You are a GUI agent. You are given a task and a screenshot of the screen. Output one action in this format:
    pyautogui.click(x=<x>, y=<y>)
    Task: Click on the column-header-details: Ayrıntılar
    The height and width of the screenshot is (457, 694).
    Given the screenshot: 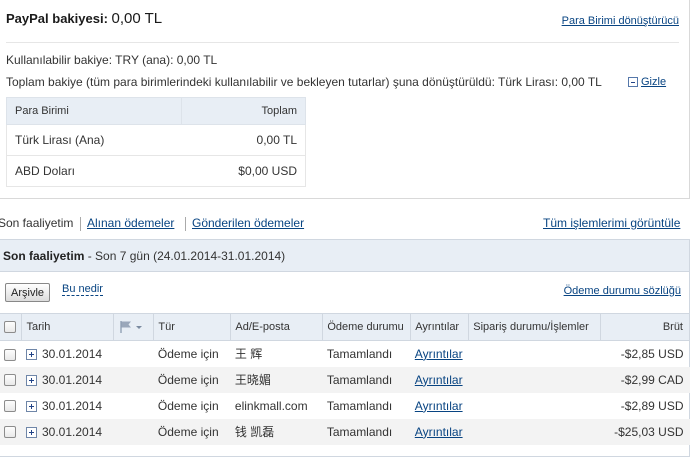 What is the action you would take?
    pyautogui.click(x=440, y=327)
    